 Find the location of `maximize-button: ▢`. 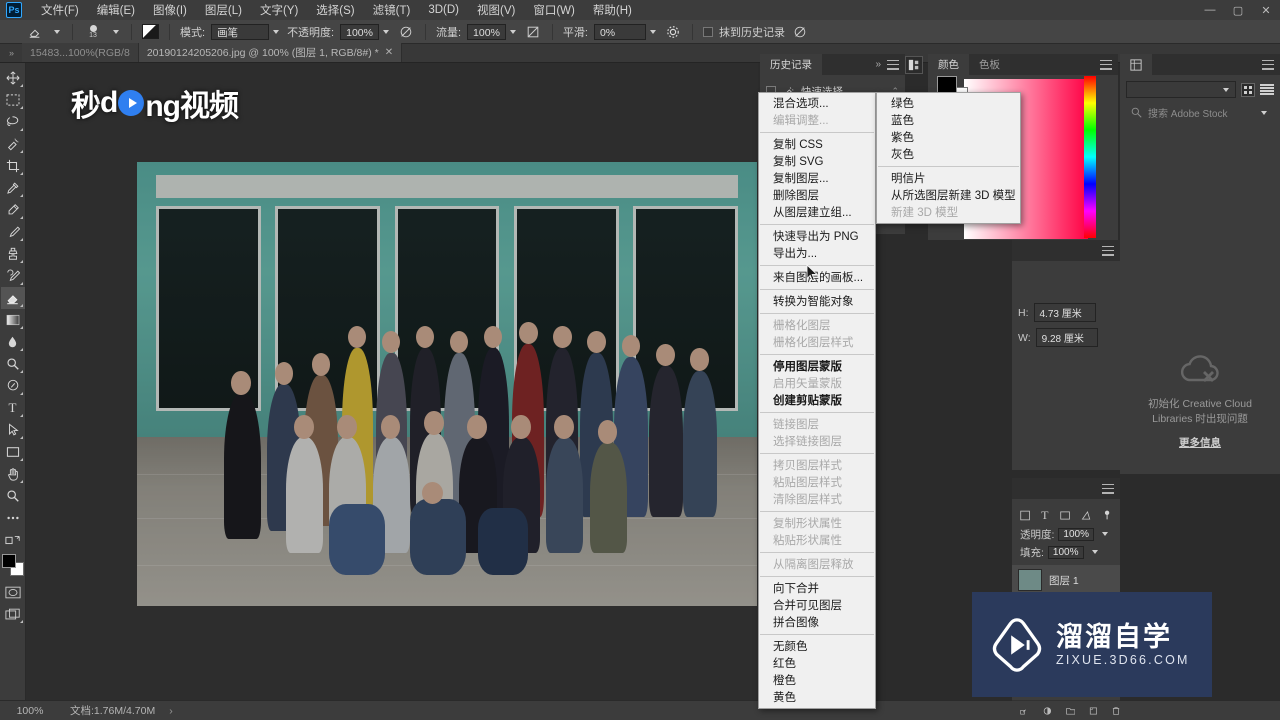

maximize-button: ▢ is located at coordinates (1238, 10).